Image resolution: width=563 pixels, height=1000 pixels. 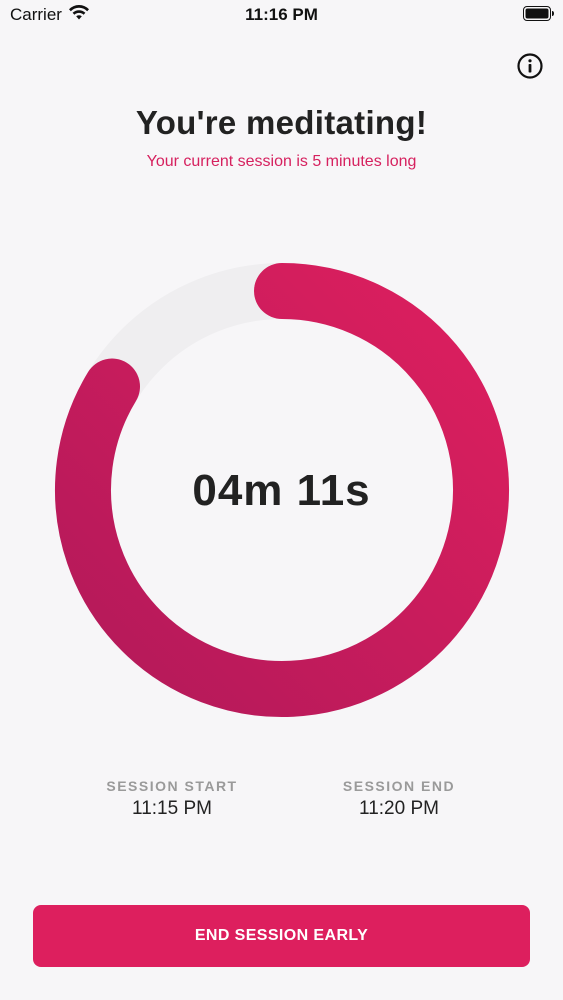 I want to click on session-end-label: SESSION END, so click(x=399, y=786).